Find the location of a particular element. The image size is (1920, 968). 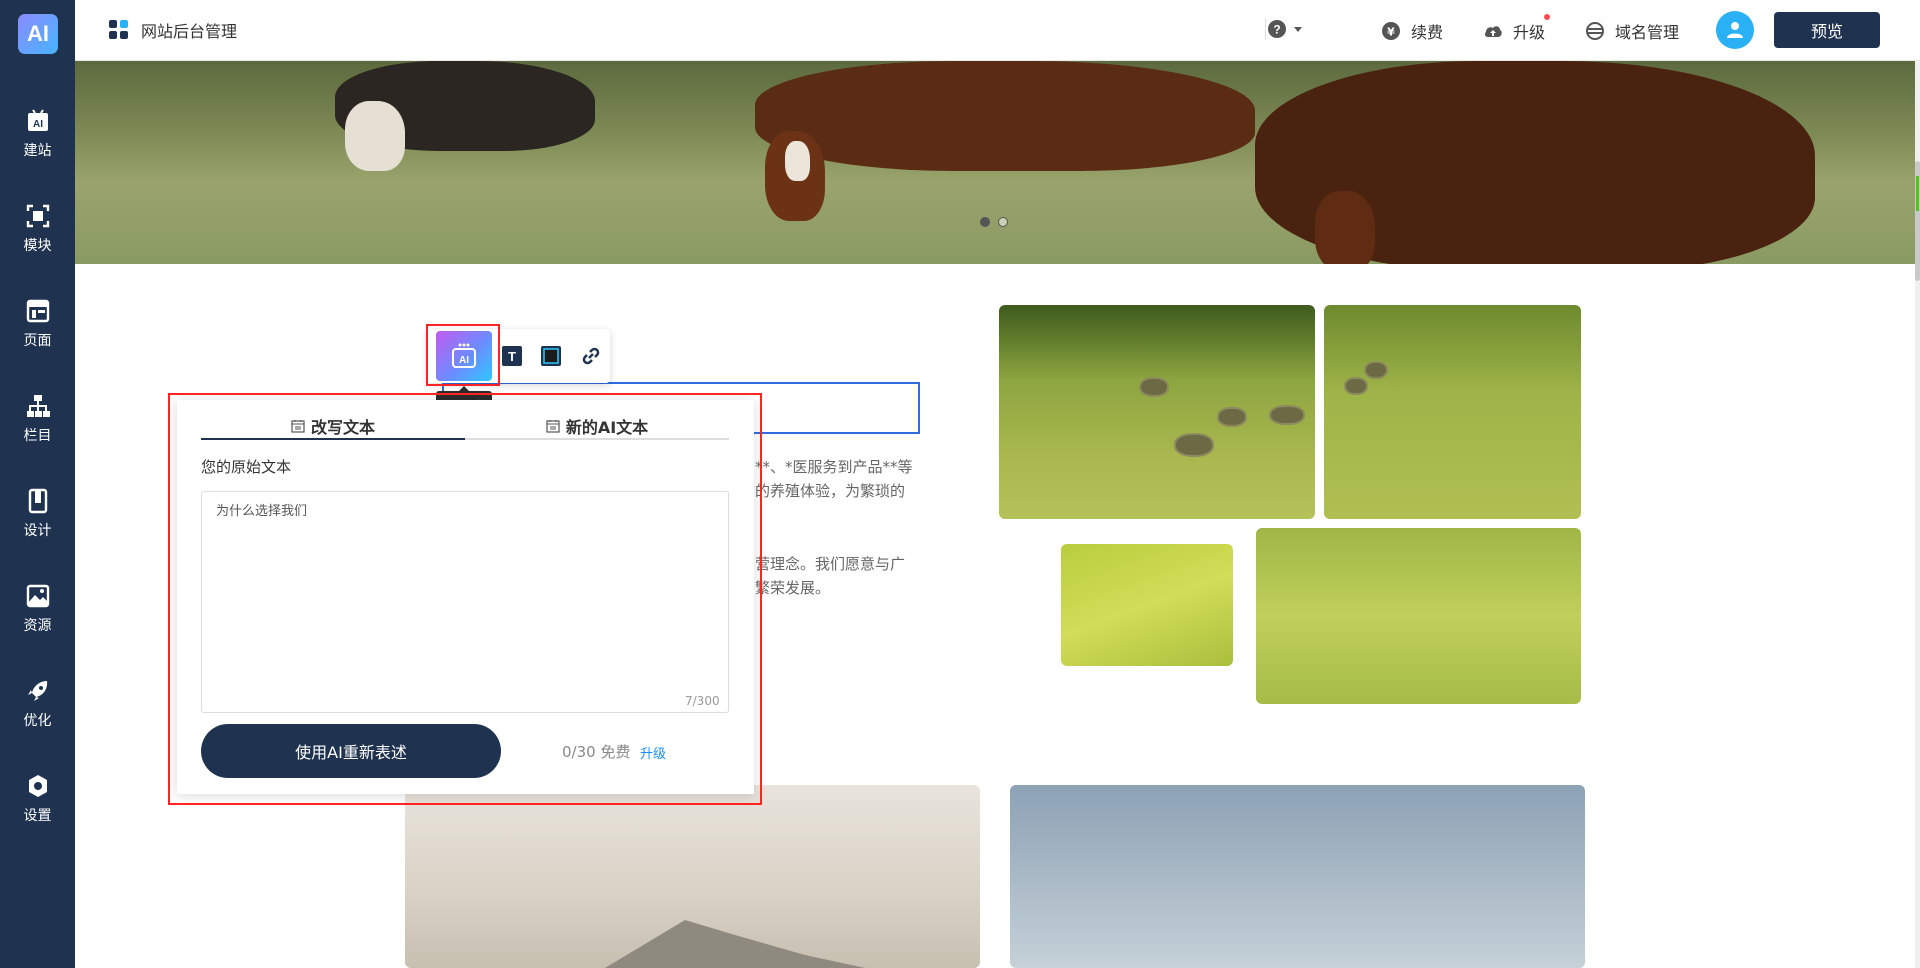

mountain-silhouette is located at coordinates (735, 944).